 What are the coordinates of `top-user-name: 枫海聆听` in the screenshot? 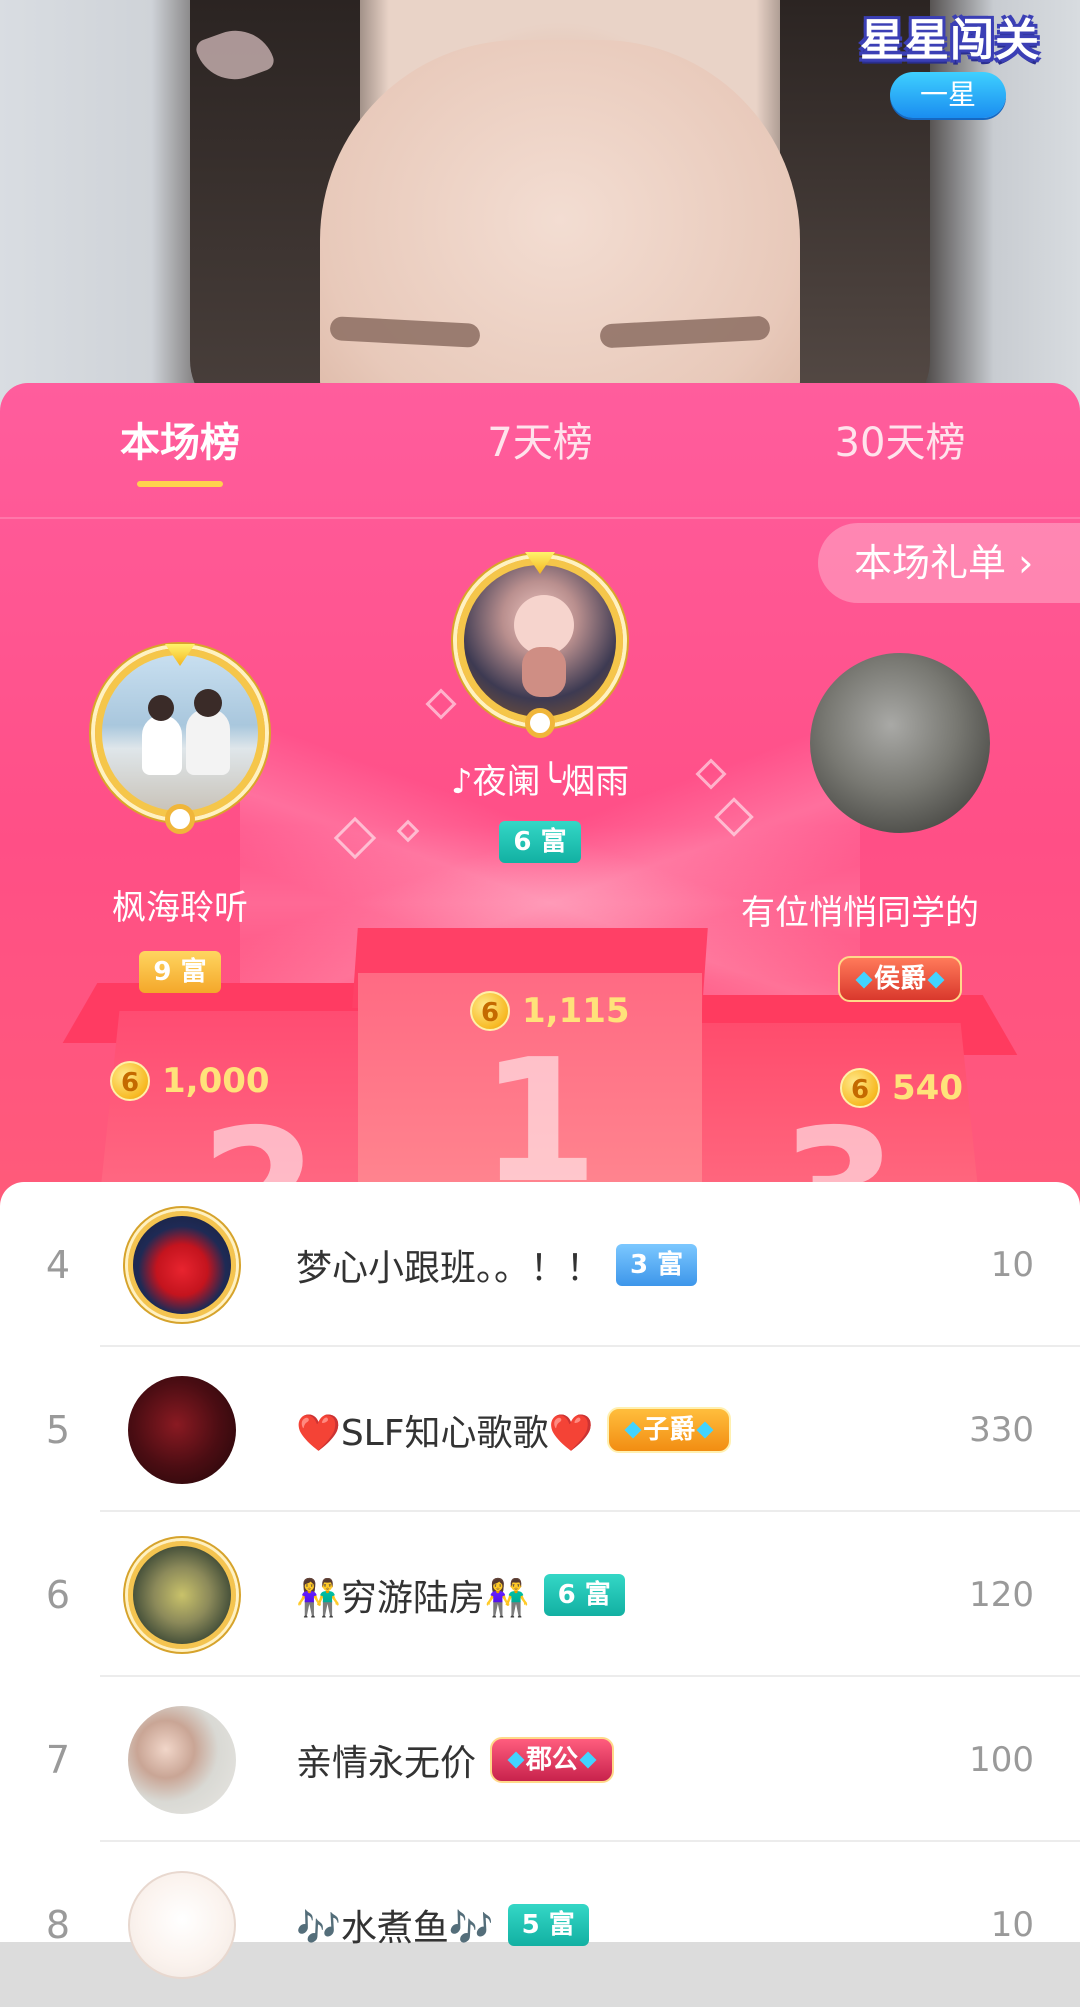 It's located at (180, 908).